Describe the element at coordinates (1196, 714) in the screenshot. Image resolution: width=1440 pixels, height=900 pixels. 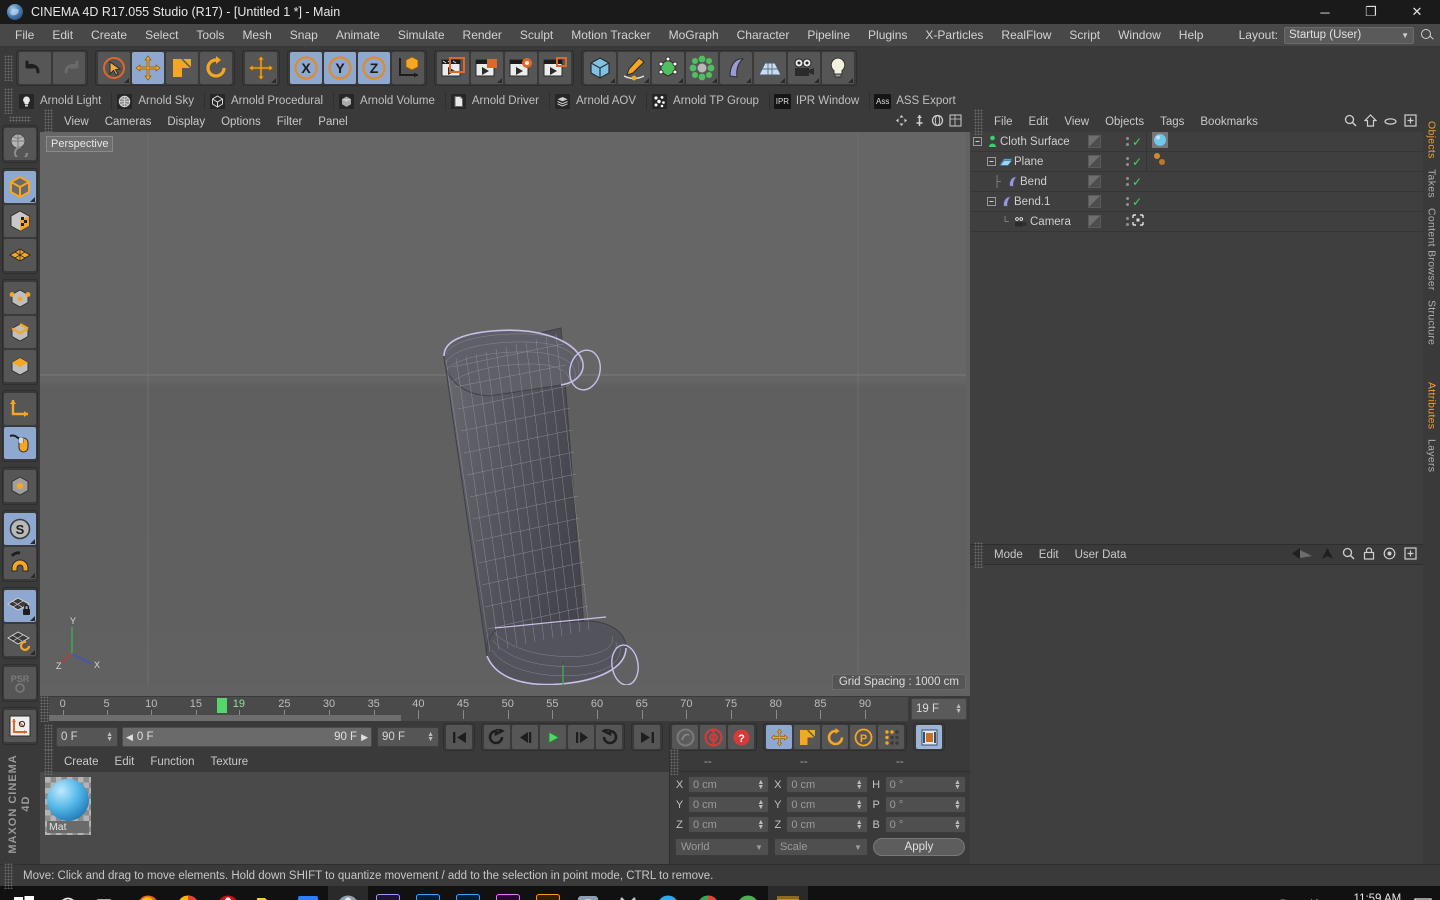
I see `attribute-manager-pane` at that location.